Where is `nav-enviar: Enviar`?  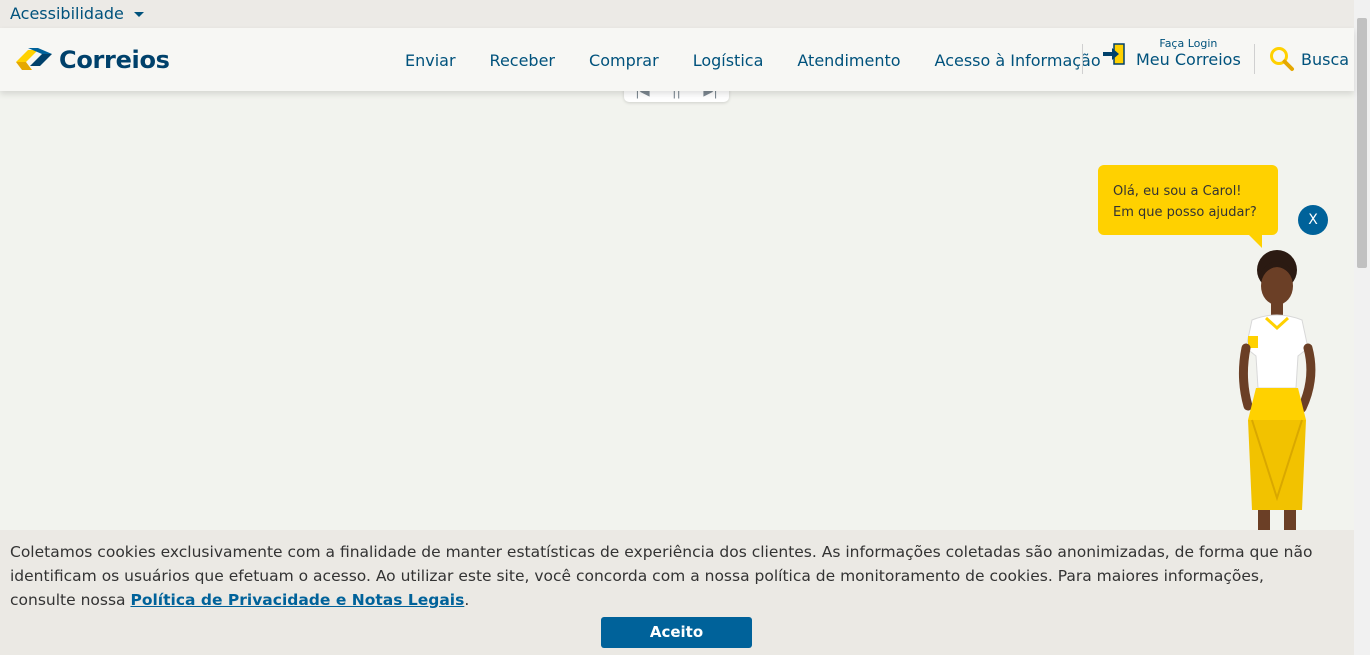 nav-enviar: Enviar is located at coordinates (430, 60).